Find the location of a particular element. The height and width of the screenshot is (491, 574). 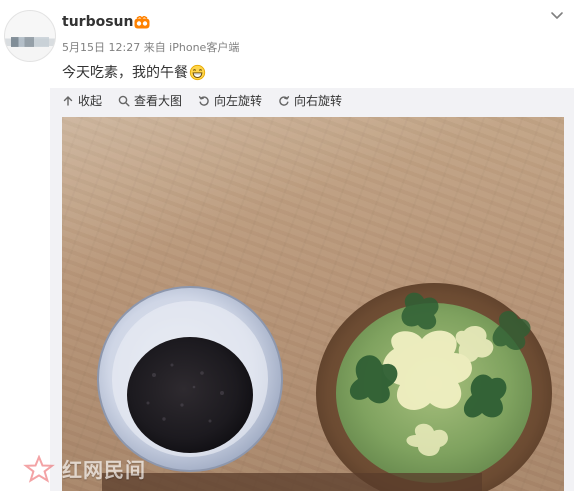

media-toolbar: 收起 查看大图 向左旋转 向右旋转 is located at coordinates (202, 100).